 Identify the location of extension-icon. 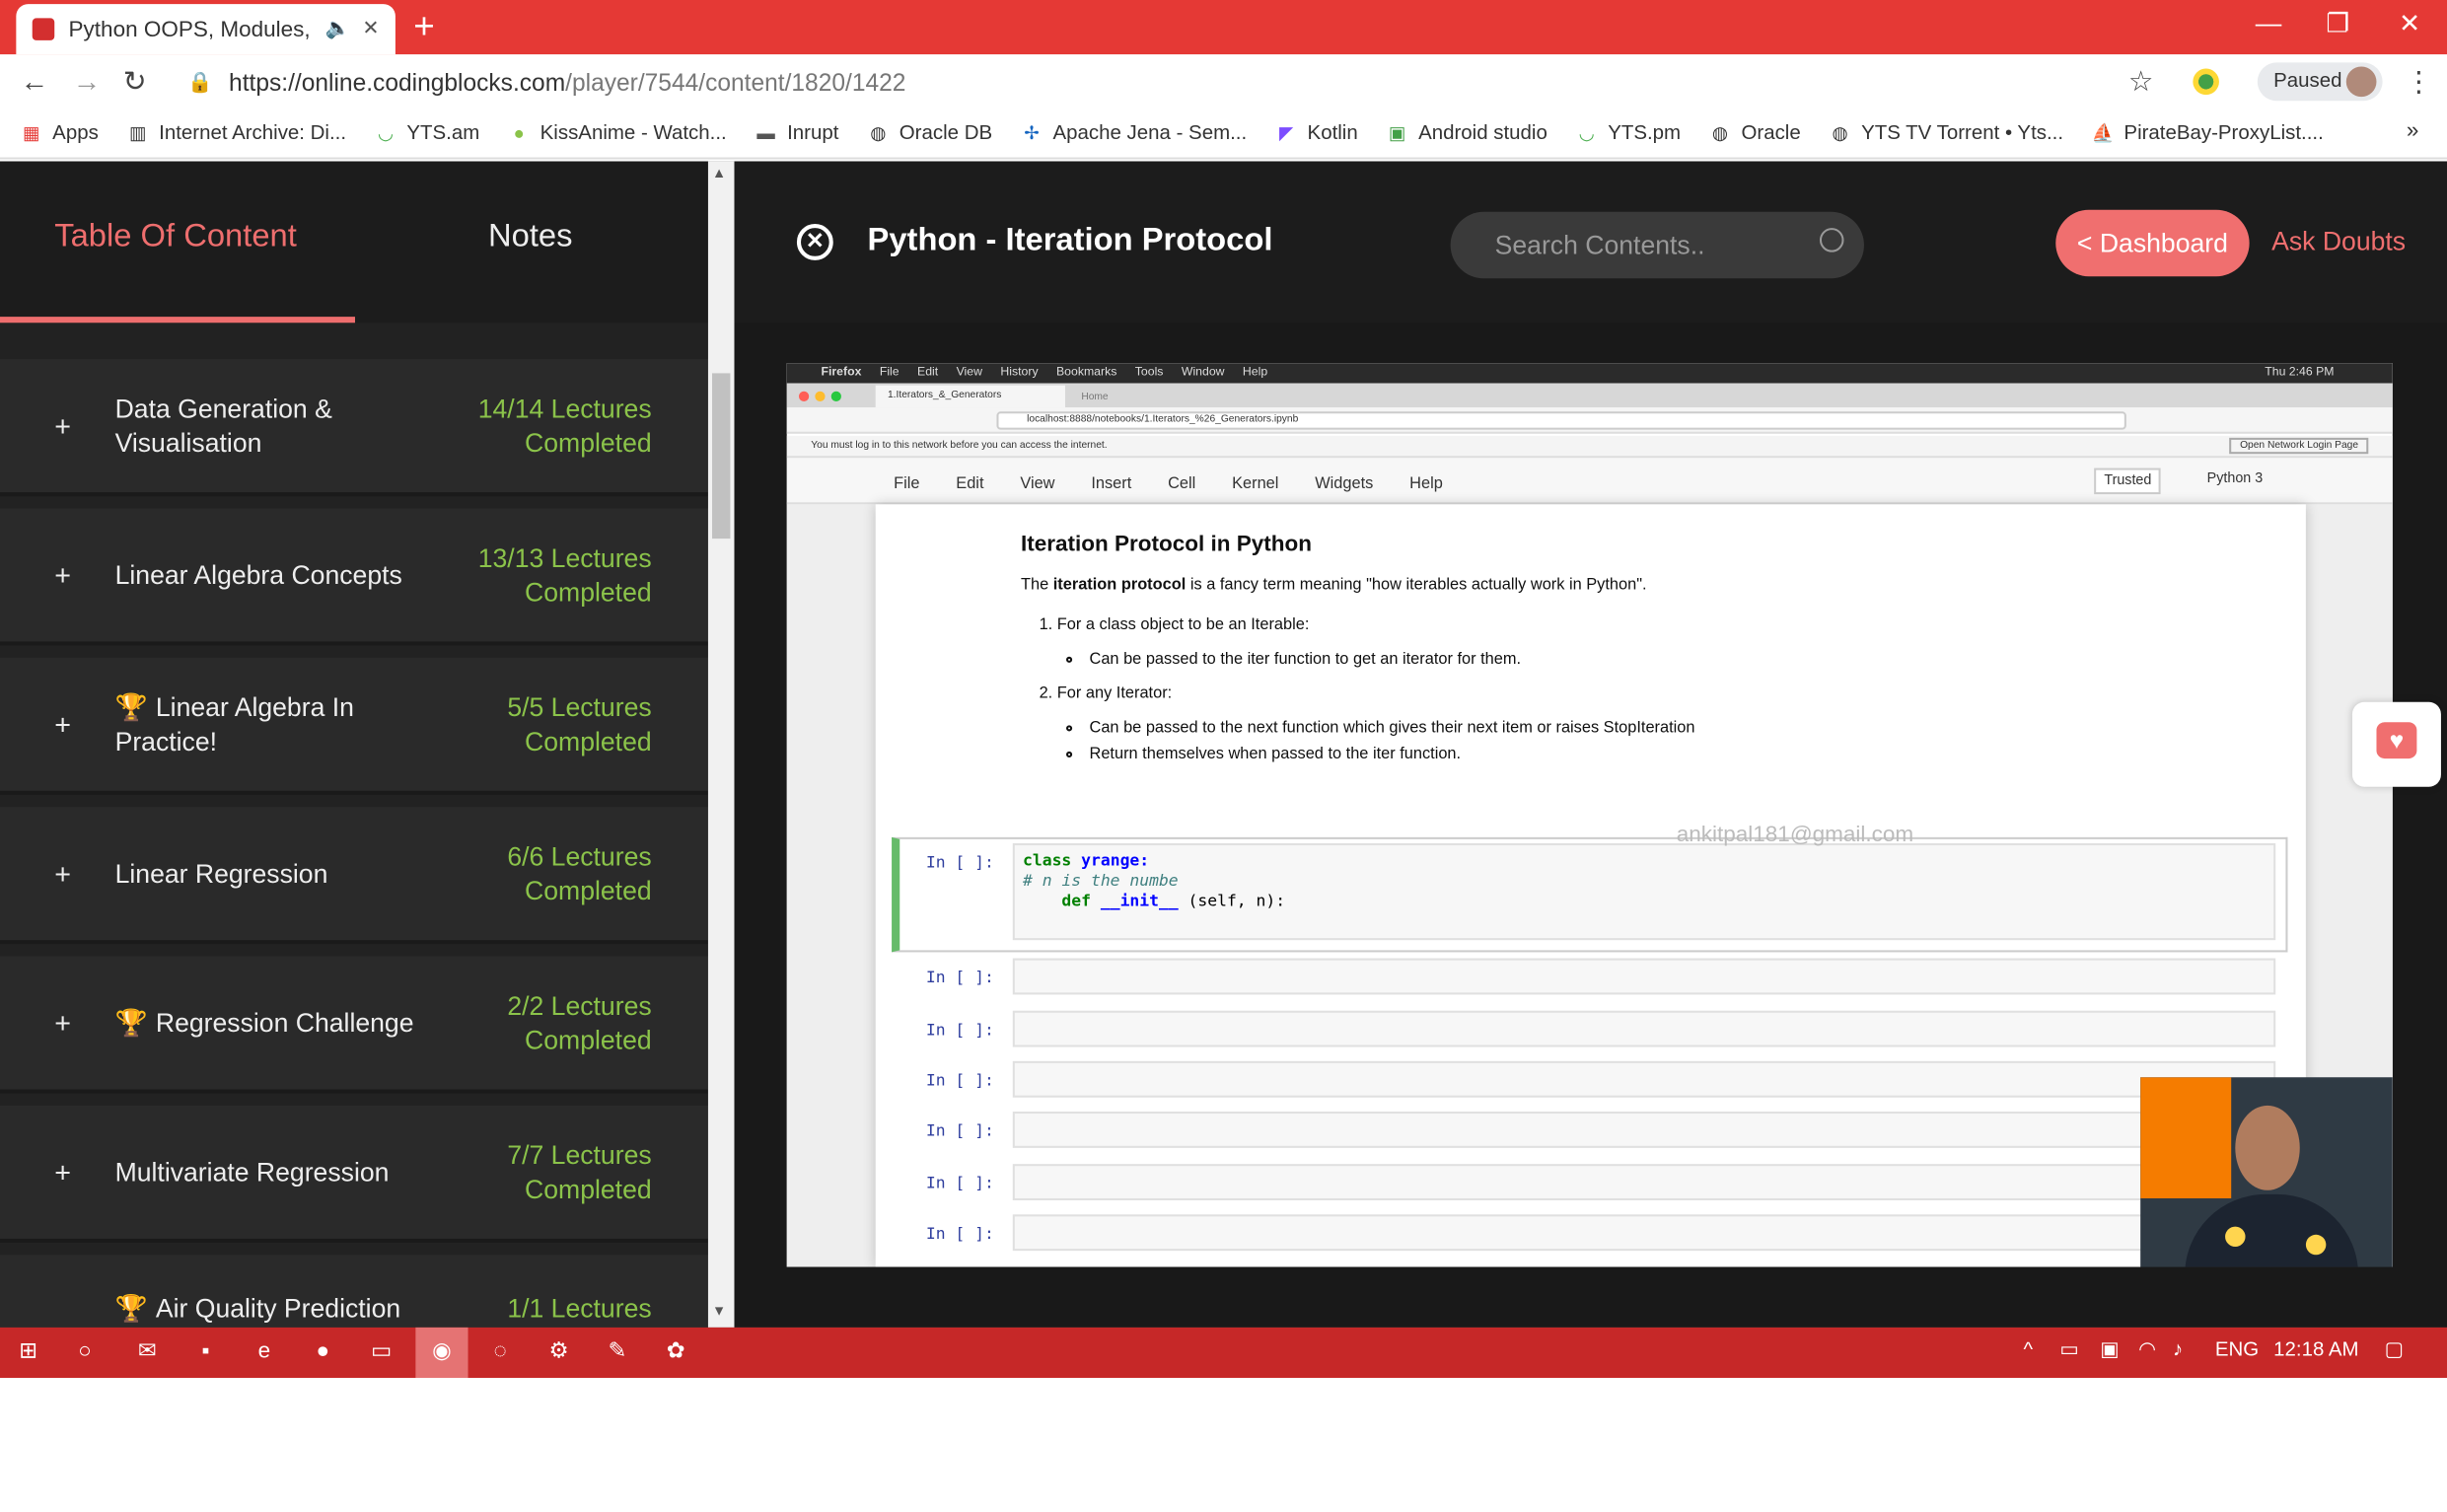
(2206, 82).